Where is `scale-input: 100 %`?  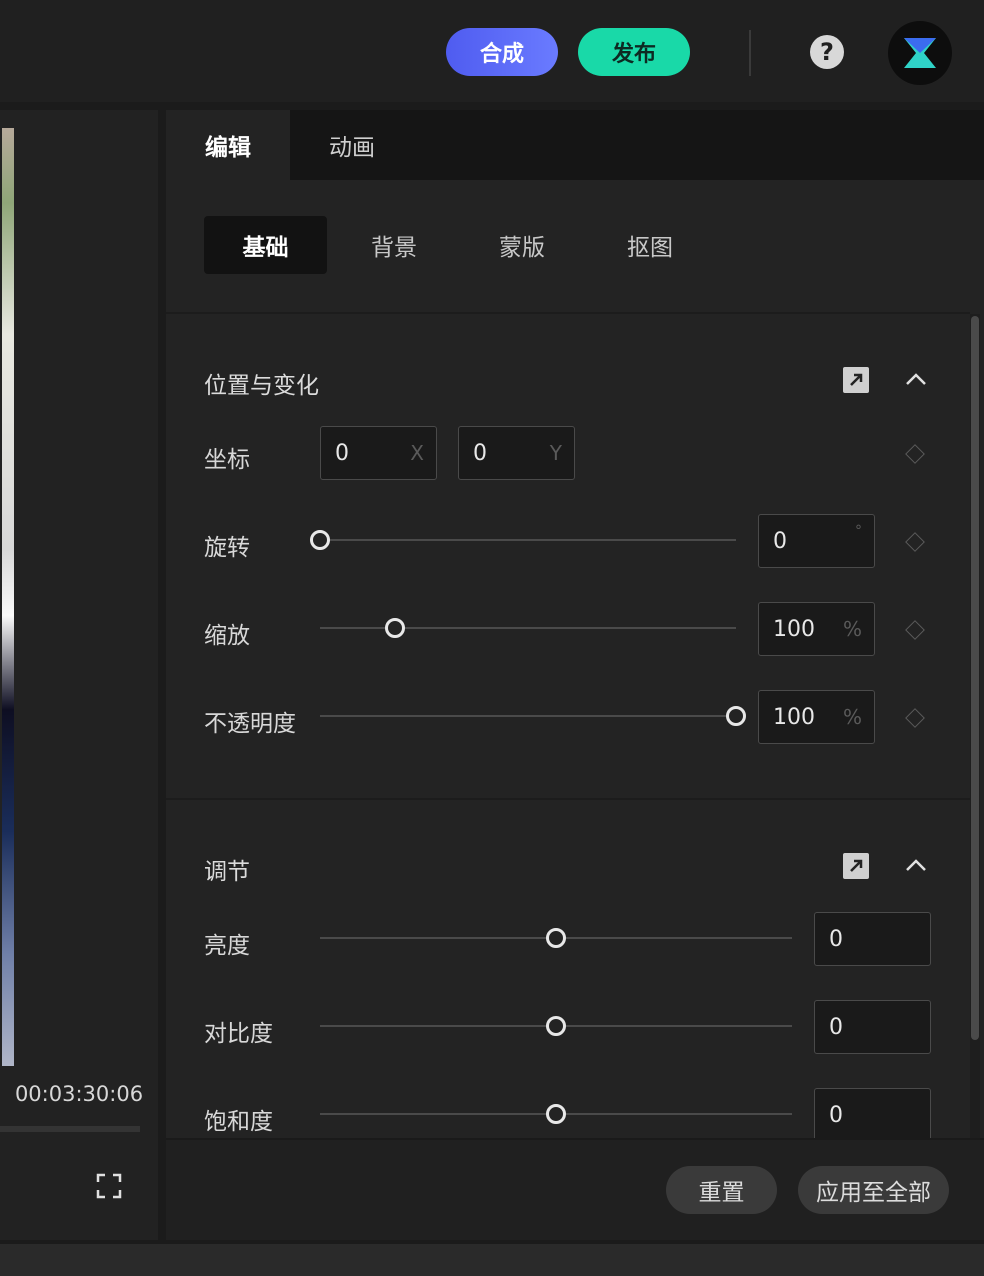
scale-input: 100 % is located at coordinates (816, 629).